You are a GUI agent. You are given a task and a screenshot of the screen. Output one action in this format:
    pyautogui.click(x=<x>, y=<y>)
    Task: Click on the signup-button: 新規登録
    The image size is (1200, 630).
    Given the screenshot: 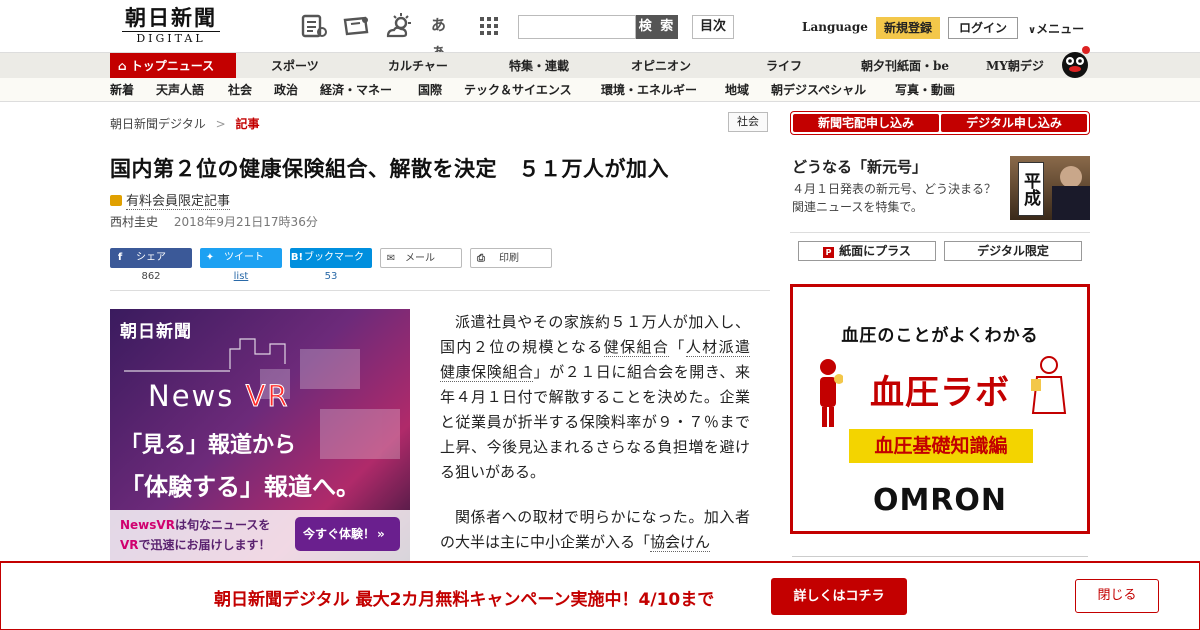 What is the action you would take?
    pyautogui.click(x=908, y=28)
    